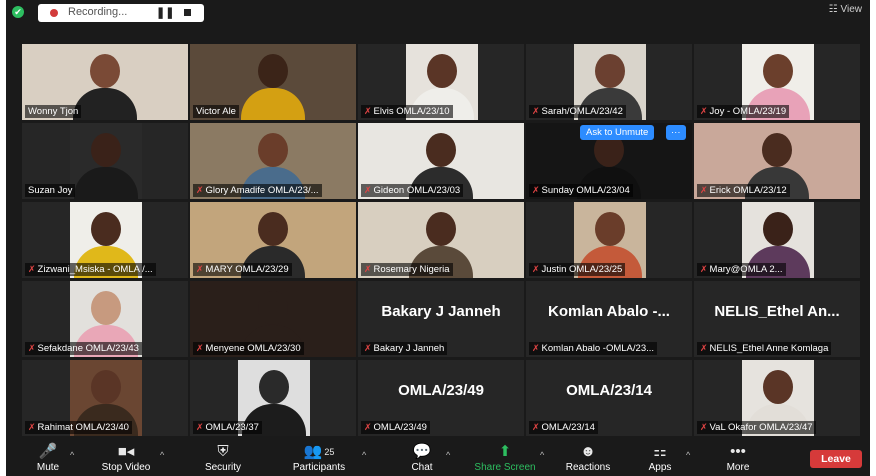 The image size is (876, 476). I want to click on participant-name: Sunday OMLA/23/04, so click(585, 190).